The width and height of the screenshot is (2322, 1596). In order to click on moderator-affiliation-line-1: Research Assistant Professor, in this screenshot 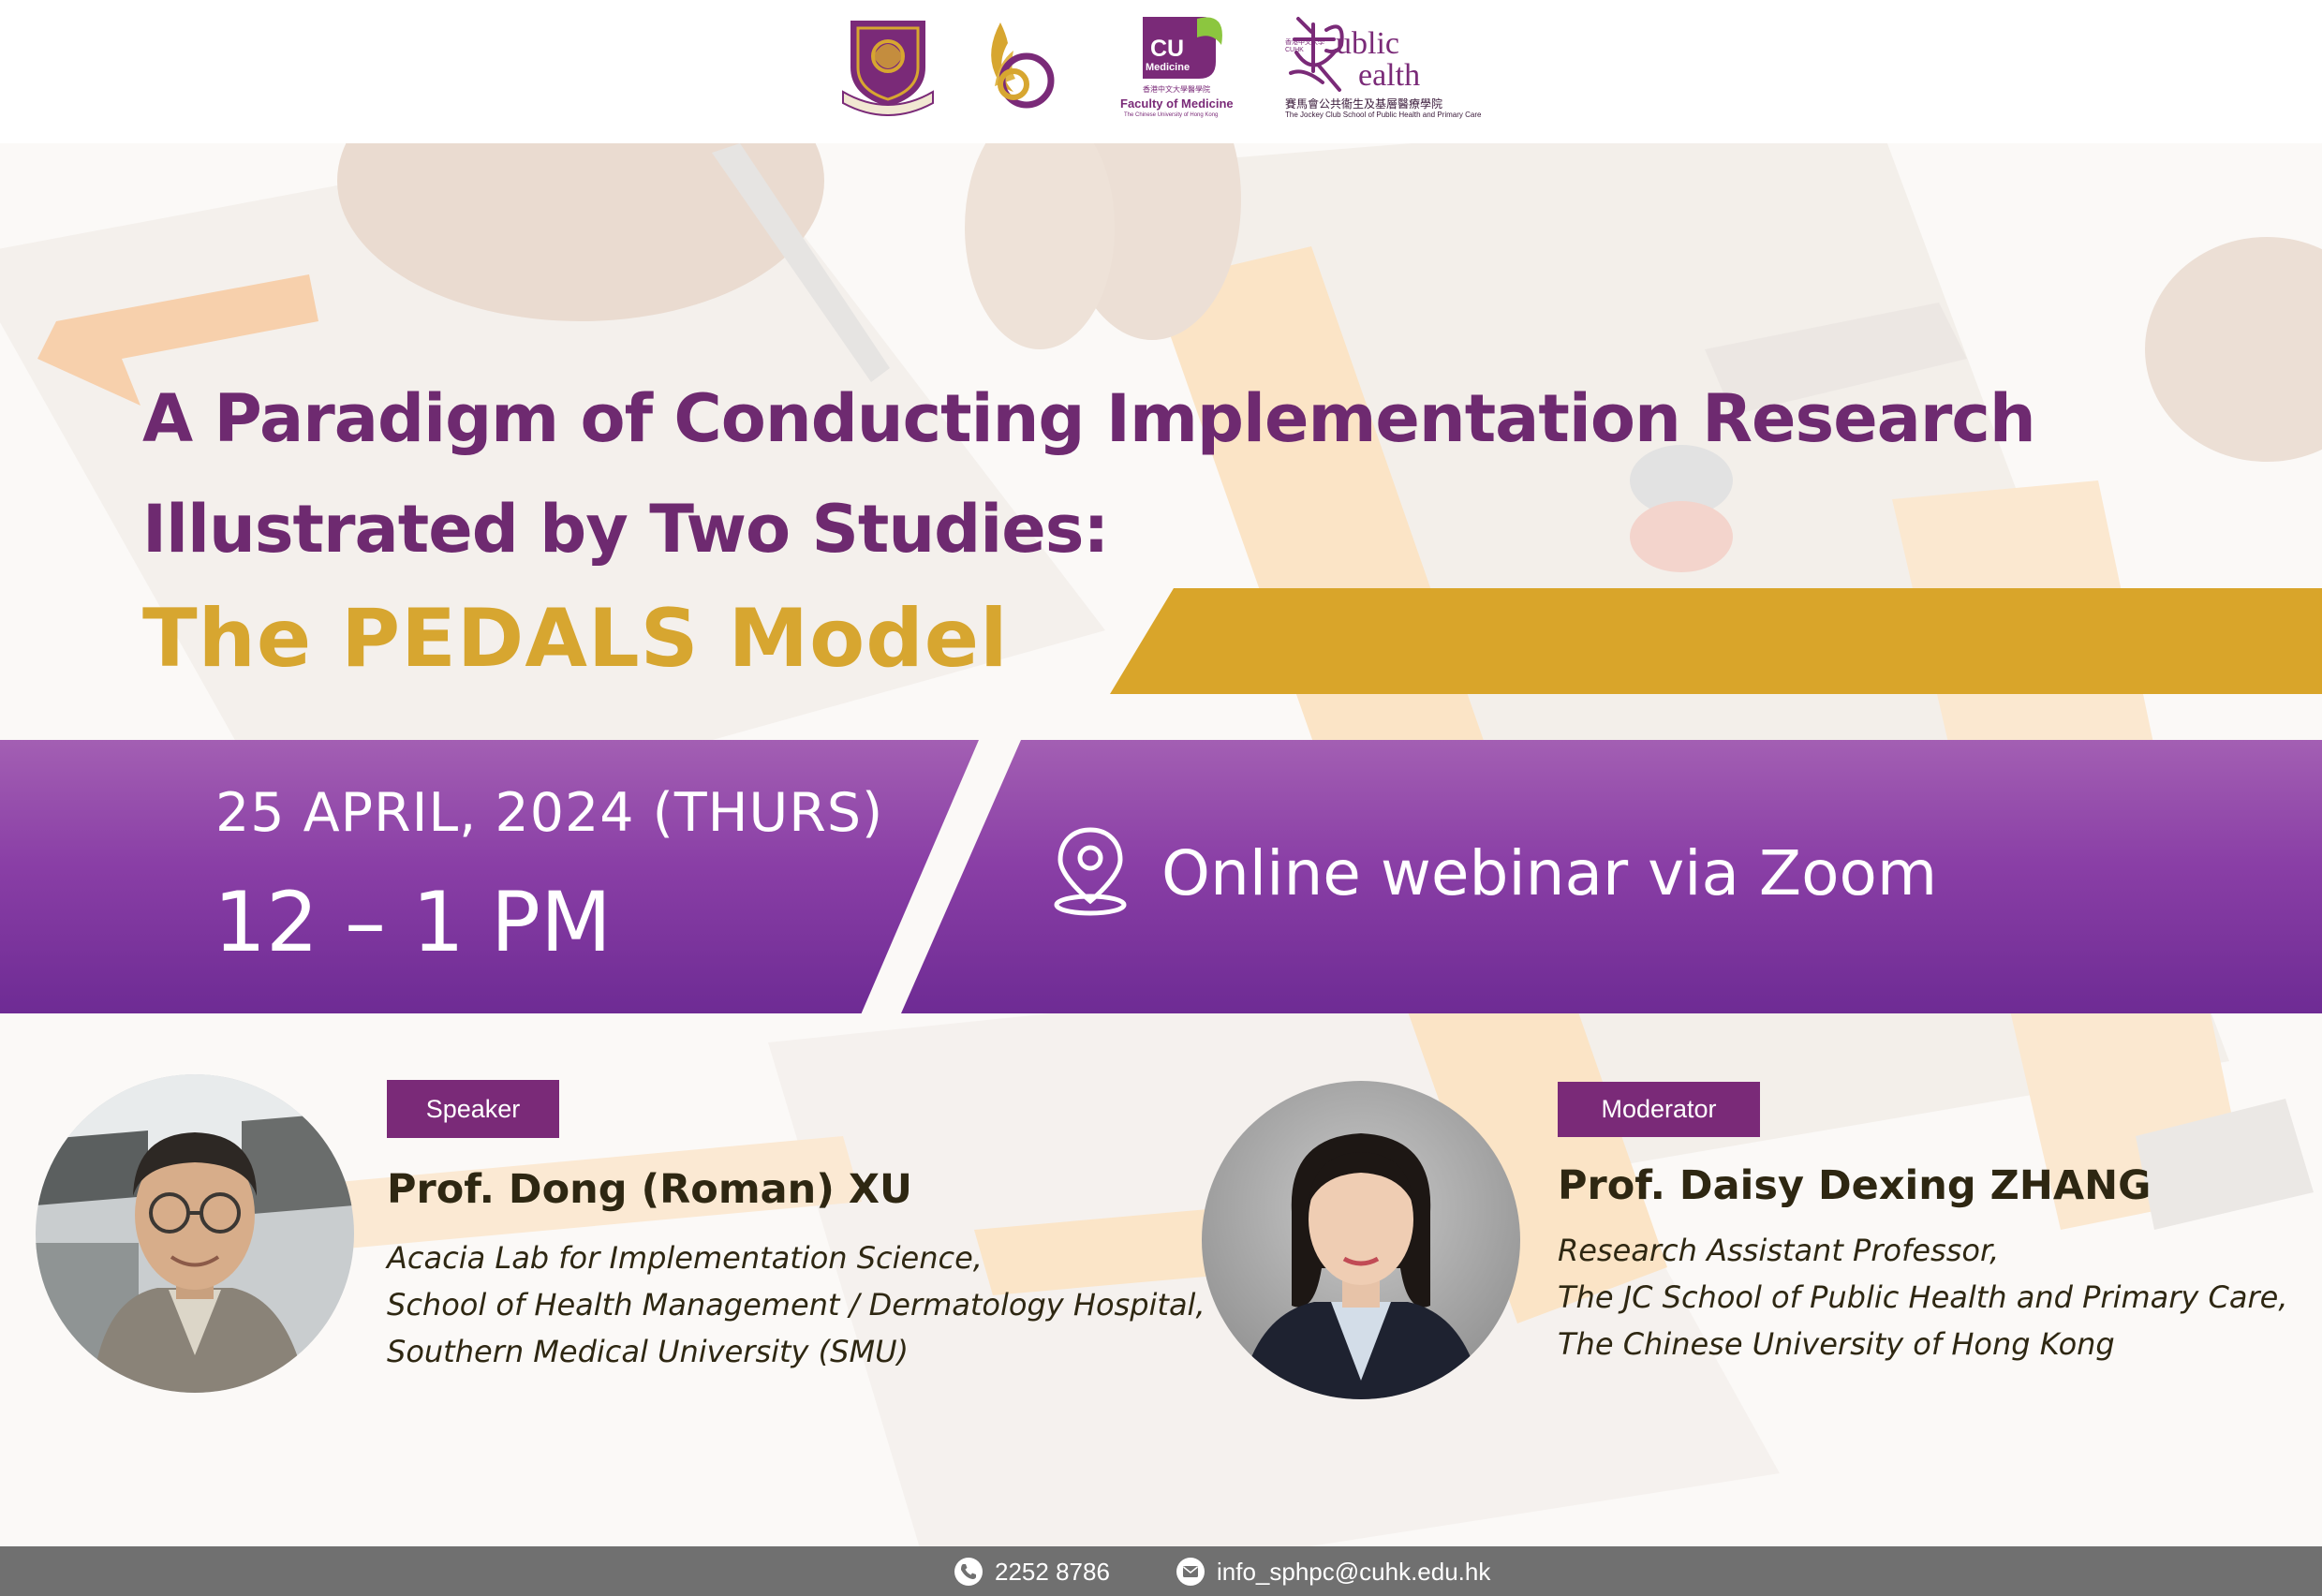, I will do `click(1779, 1250)`.